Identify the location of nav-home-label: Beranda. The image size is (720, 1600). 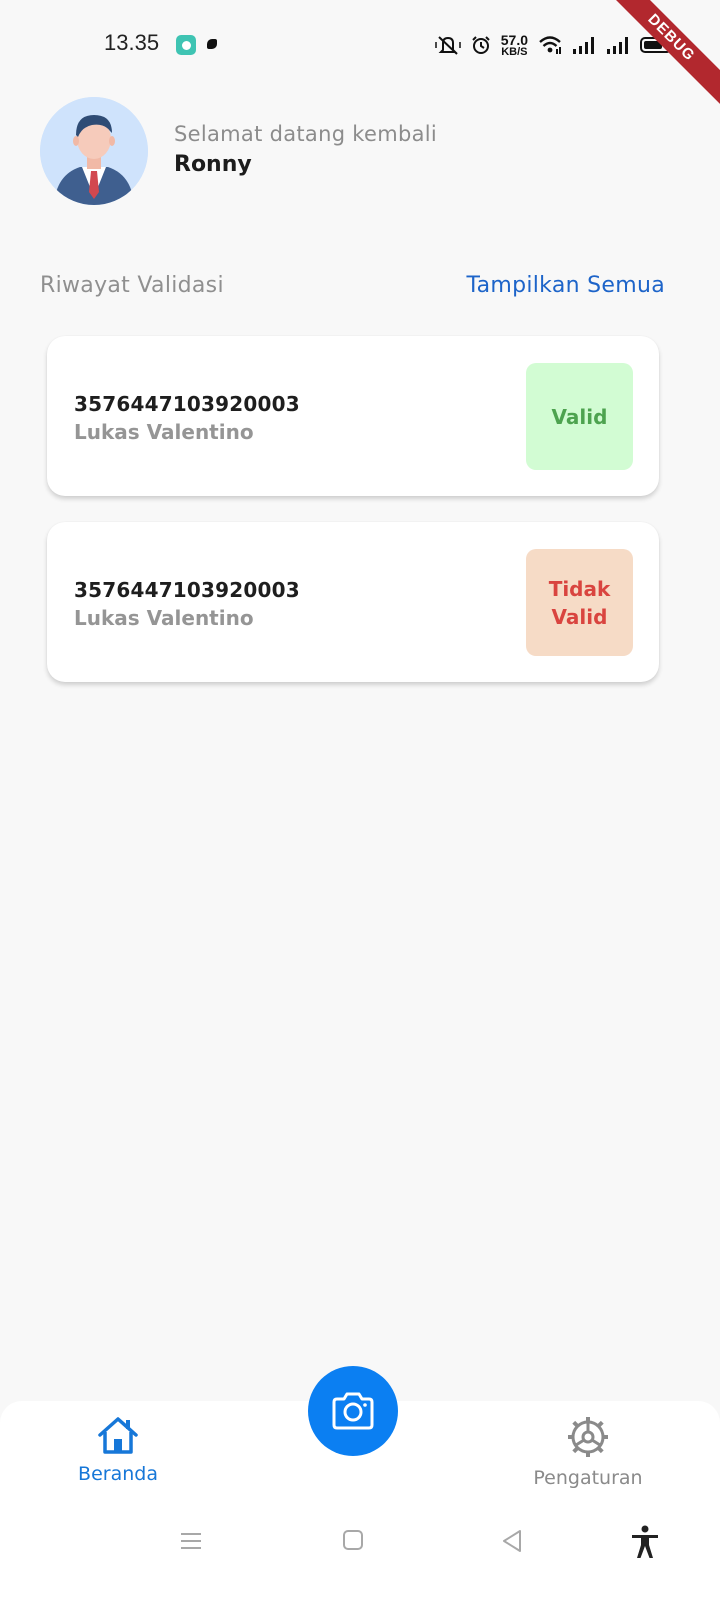
(118, 1474).